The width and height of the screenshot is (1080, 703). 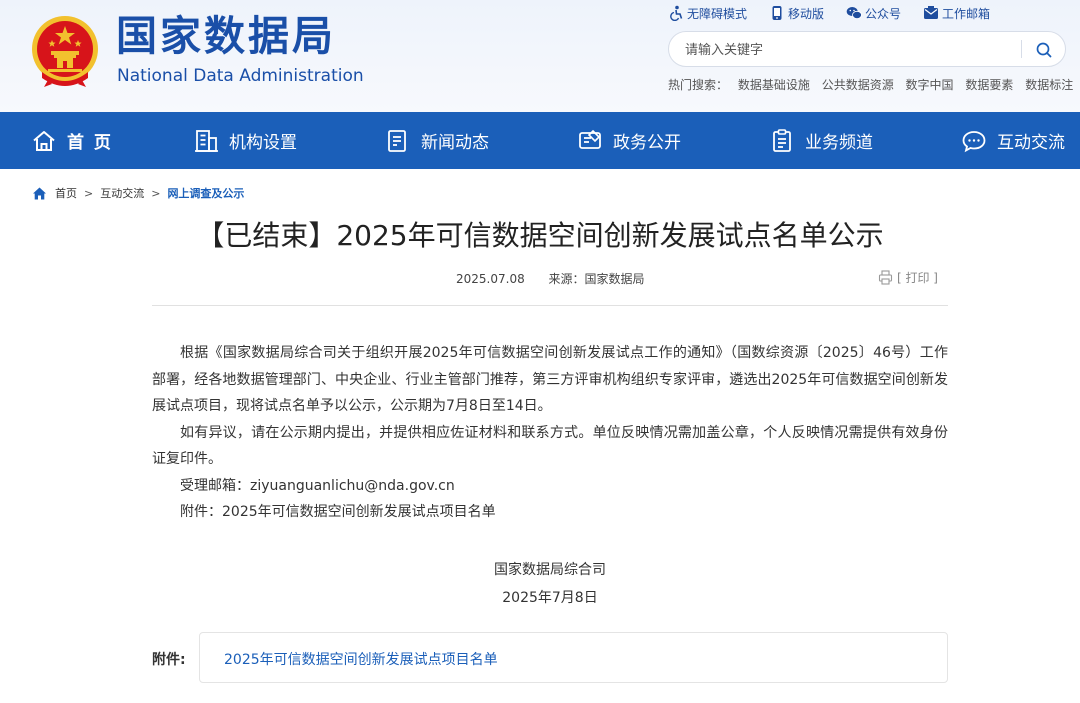 What do you see at coordinates (1049, 85) in the screenshot?
I see `hot-search-item: 数据标注` at bounding box center [1049, 85].